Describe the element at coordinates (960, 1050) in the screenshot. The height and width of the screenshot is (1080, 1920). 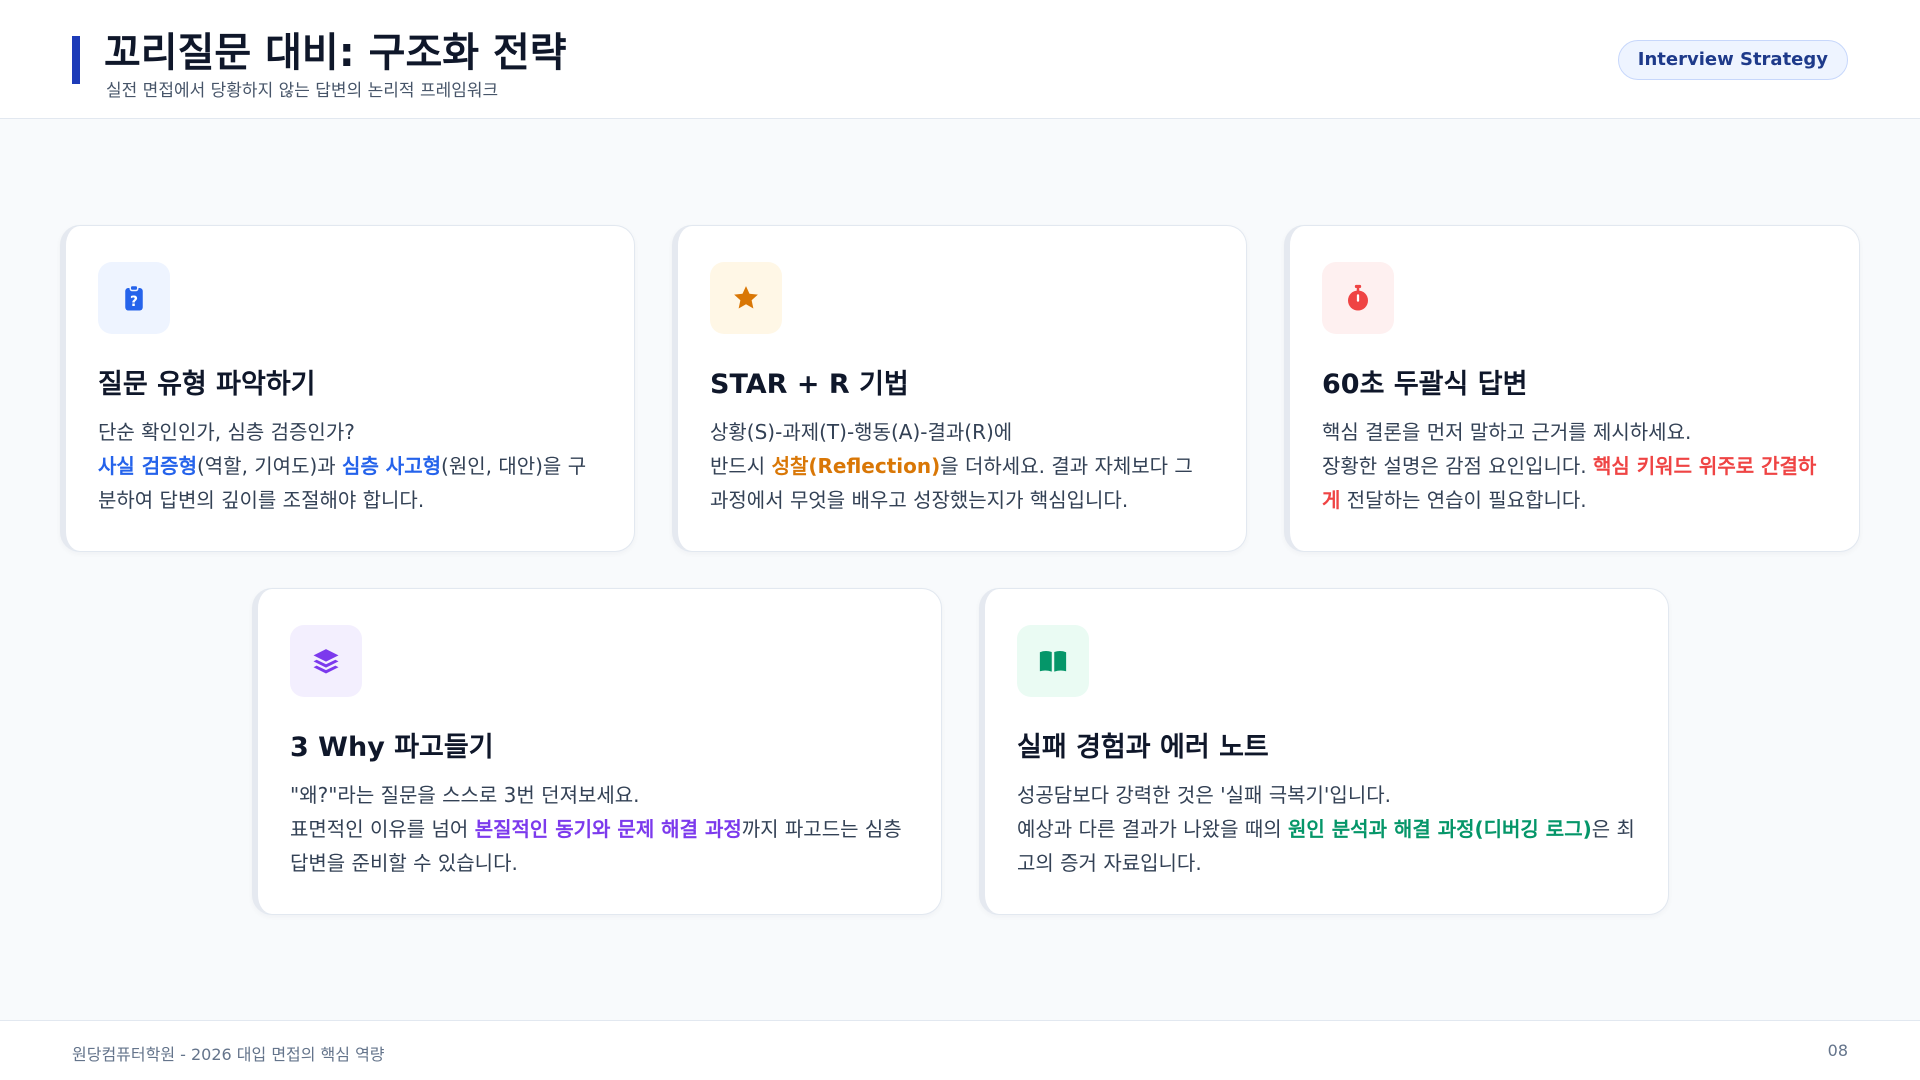
I see `footer: 원당컴퓨터학원 - 2026 대입 면접의 핵심 역량 08` at that location.